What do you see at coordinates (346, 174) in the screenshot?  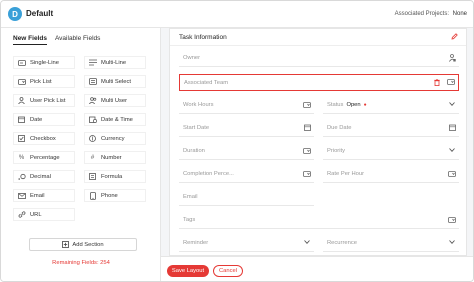 I see `field-row-label: Rate Per Hour` at bounding box center [346, 174].